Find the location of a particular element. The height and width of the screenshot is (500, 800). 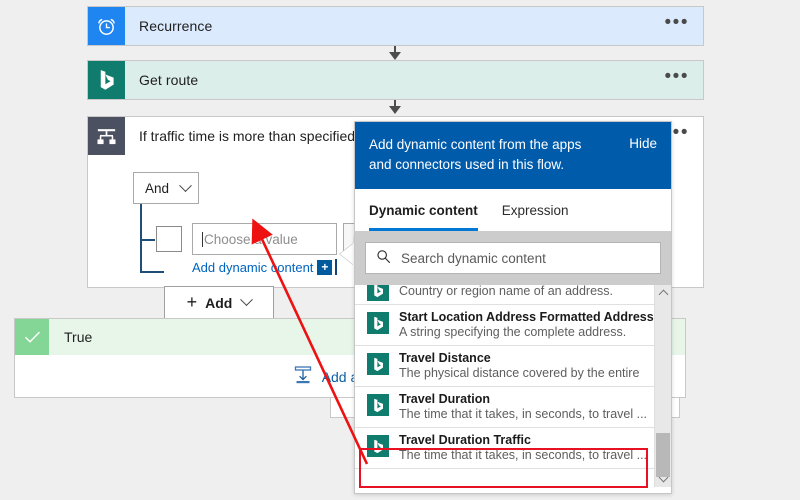

search-placeholder: Search dynamic content is located at coordinates (473, 258).